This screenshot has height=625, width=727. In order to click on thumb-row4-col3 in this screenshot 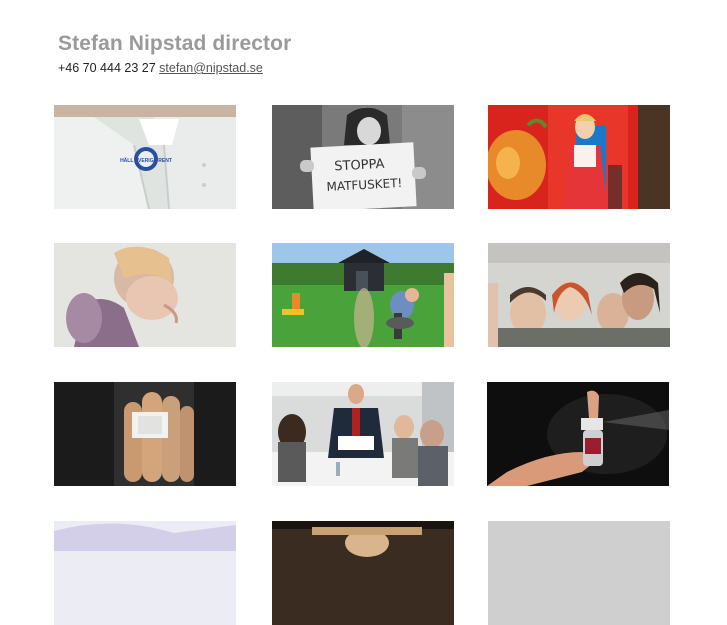, I will do `click(579, 573)`.